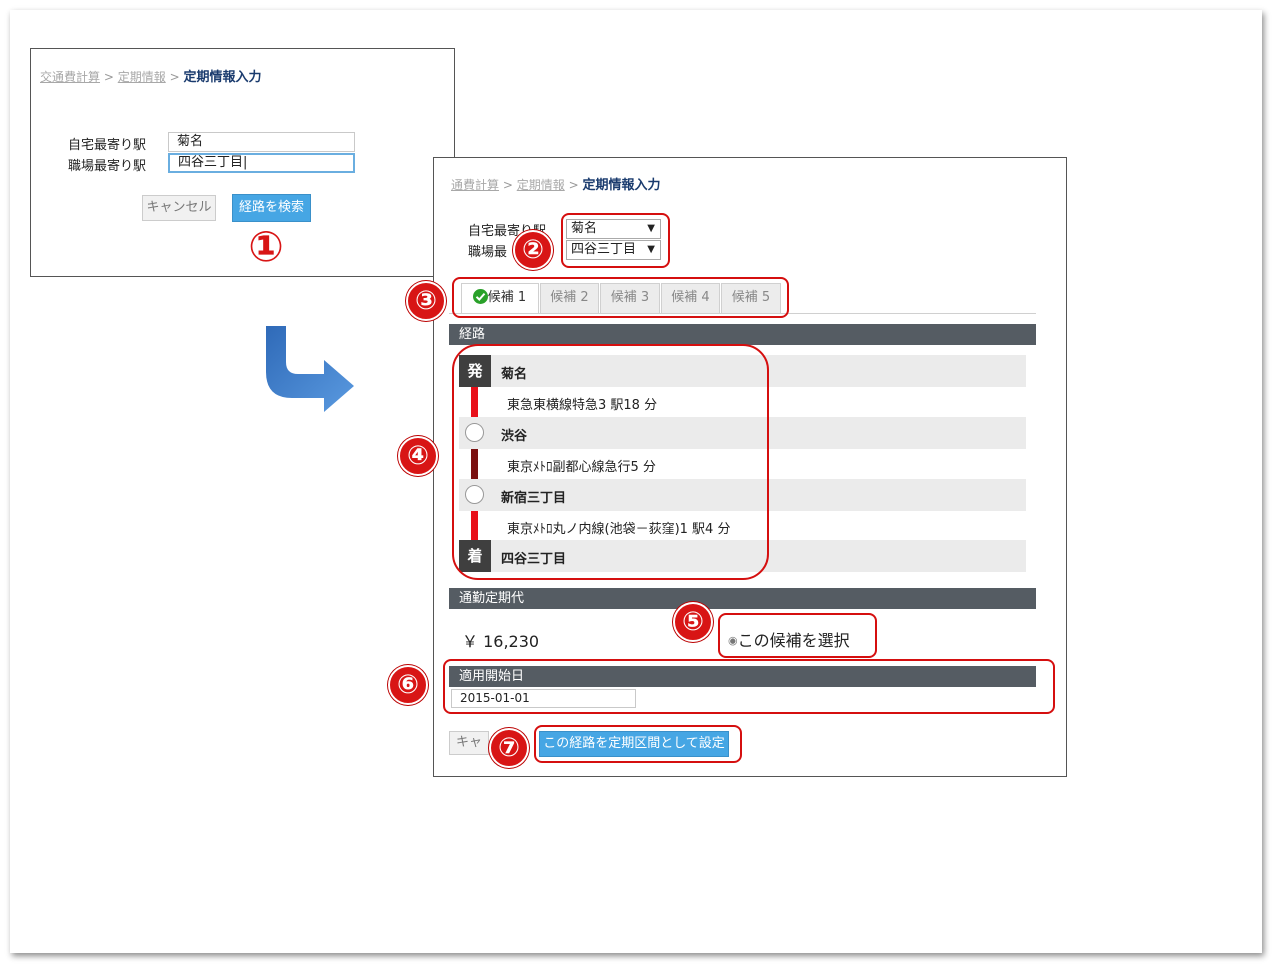 The height and width of the screenshot is (965, 1273). I want to click on work-station-label: 職場最寄り駅, so click(107, 166).